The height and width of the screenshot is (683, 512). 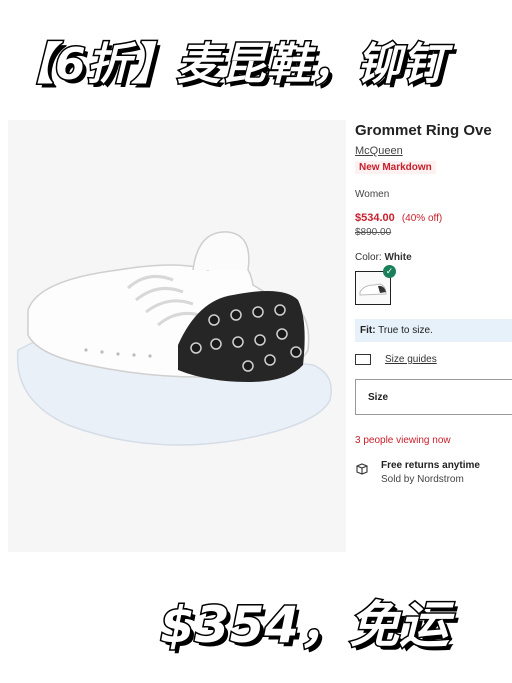 I want to click on returns-info: Free returns anytime Sold by Nordstrom, so click(x=433, y=472).